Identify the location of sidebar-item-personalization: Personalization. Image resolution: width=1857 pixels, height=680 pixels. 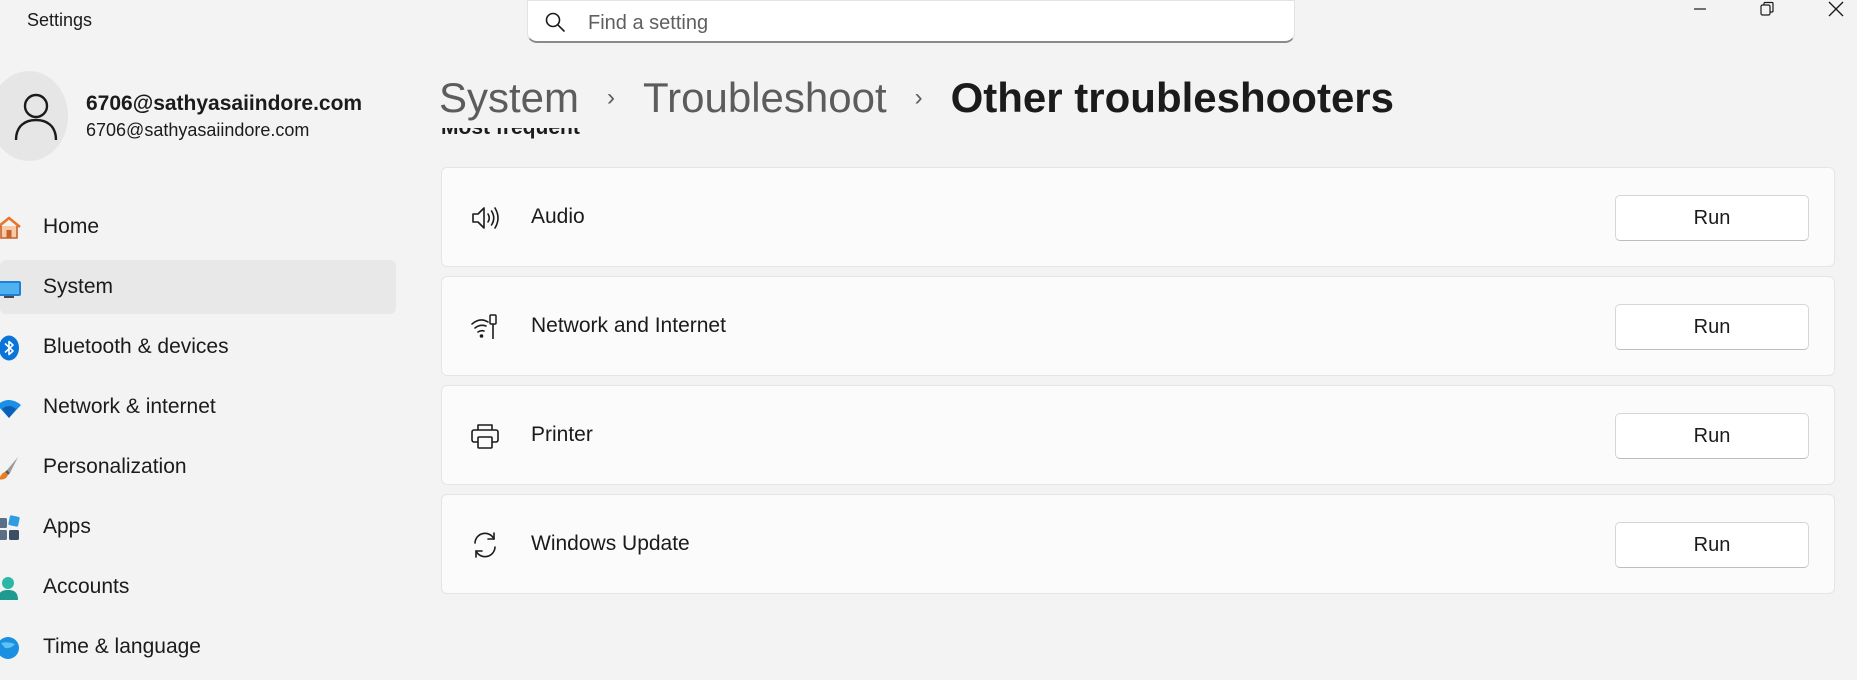
(198, 467).